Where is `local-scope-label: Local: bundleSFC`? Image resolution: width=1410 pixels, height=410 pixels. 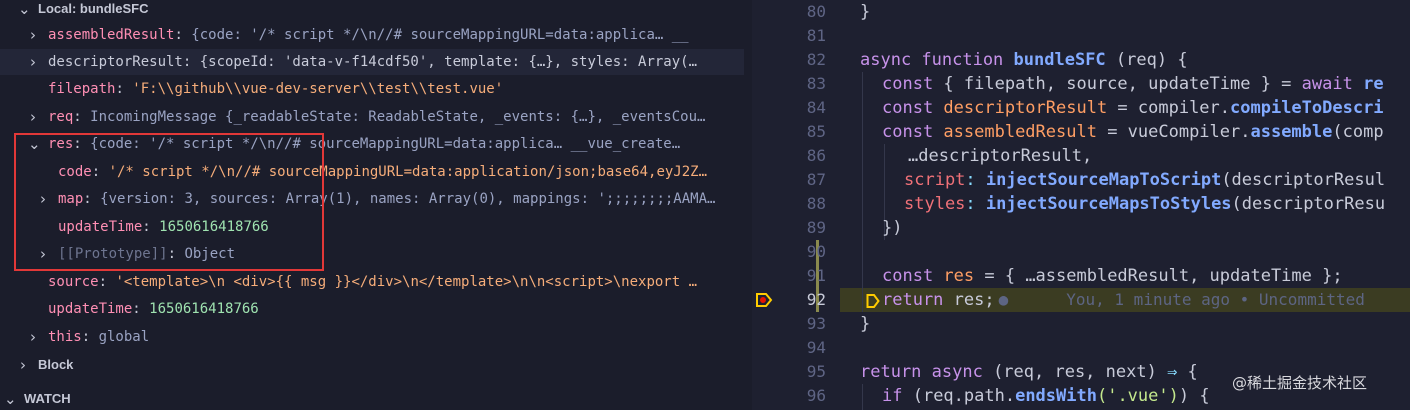
local-scope-label: Local: bundleSFC is located at coordinates (93, 8).